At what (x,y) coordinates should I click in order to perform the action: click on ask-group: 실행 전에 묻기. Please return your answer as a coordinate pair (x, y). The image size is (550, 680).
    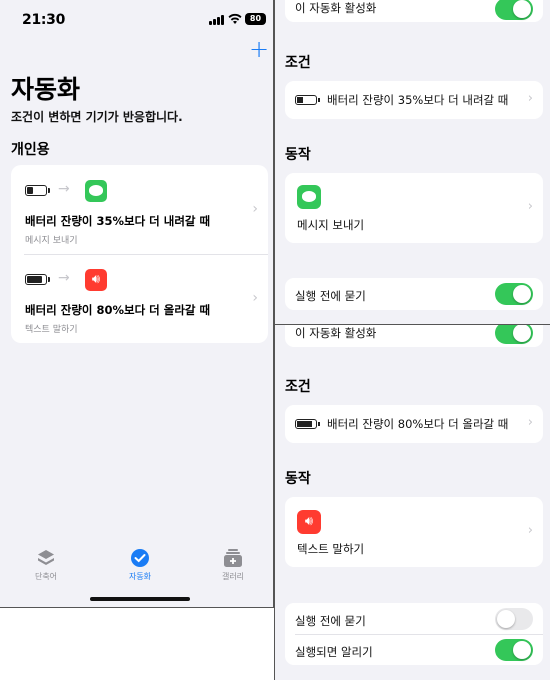
    Looking at the image, I should click on (414, 294).